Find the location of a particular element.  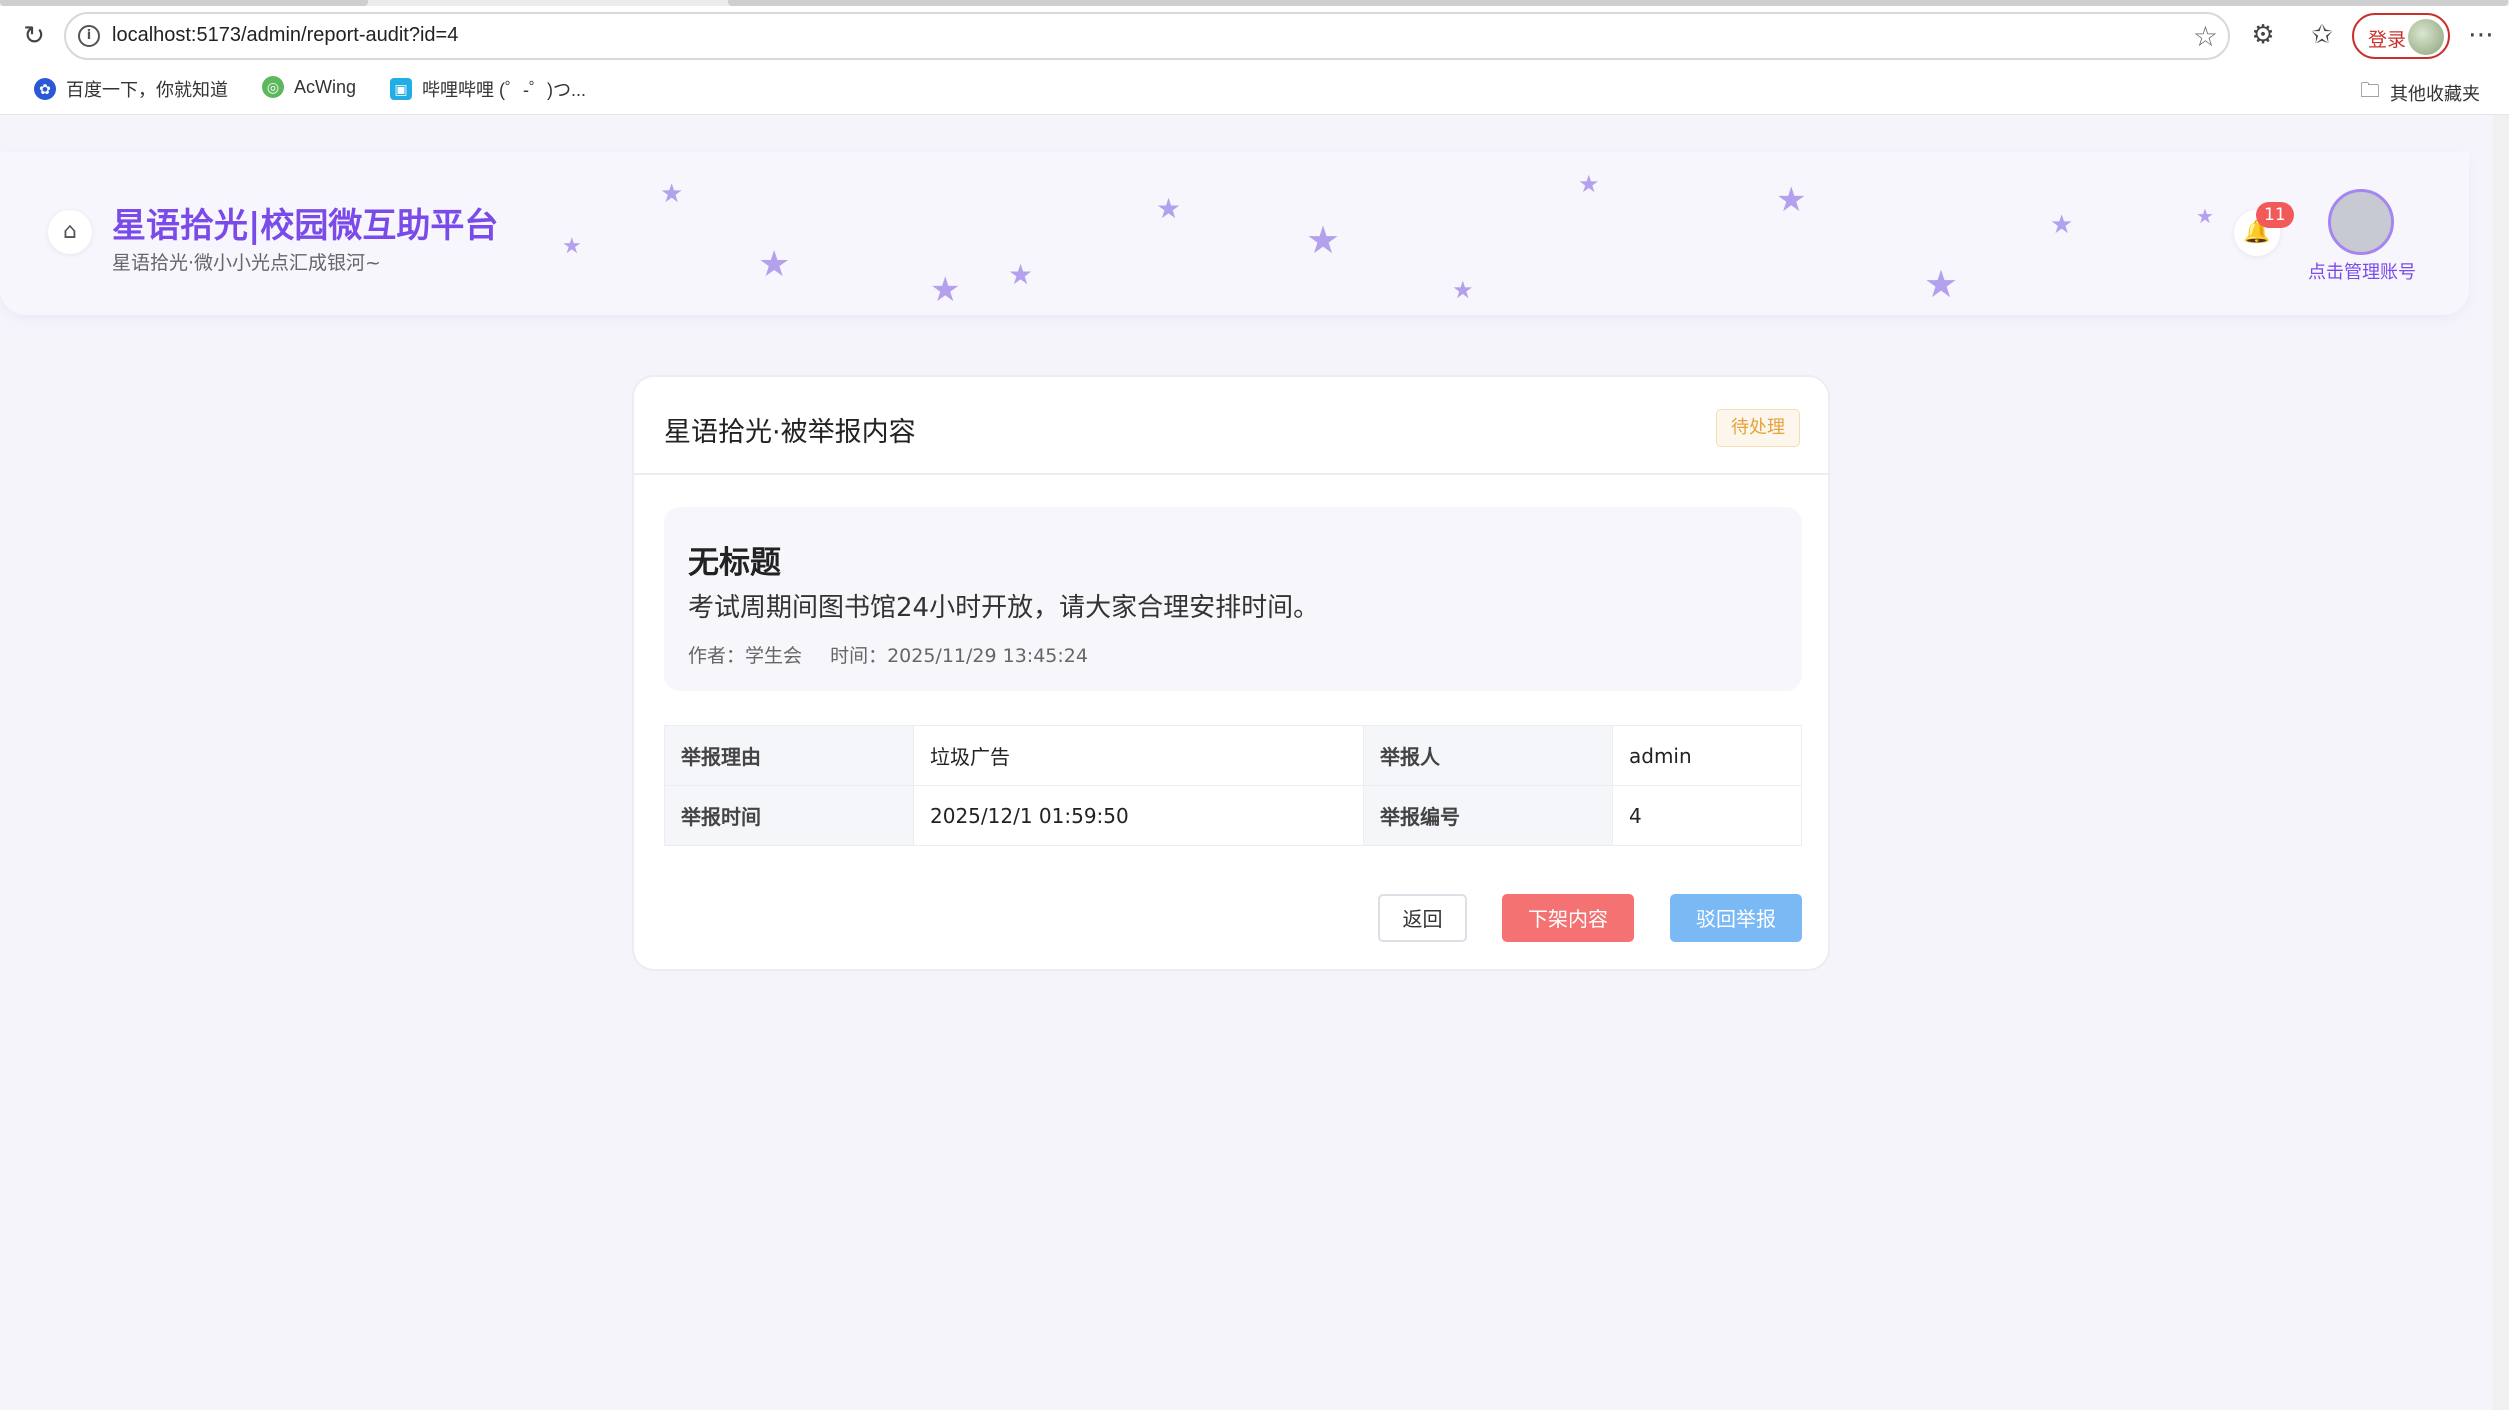

site-info-icon: i is located at coordinates (89, 36).